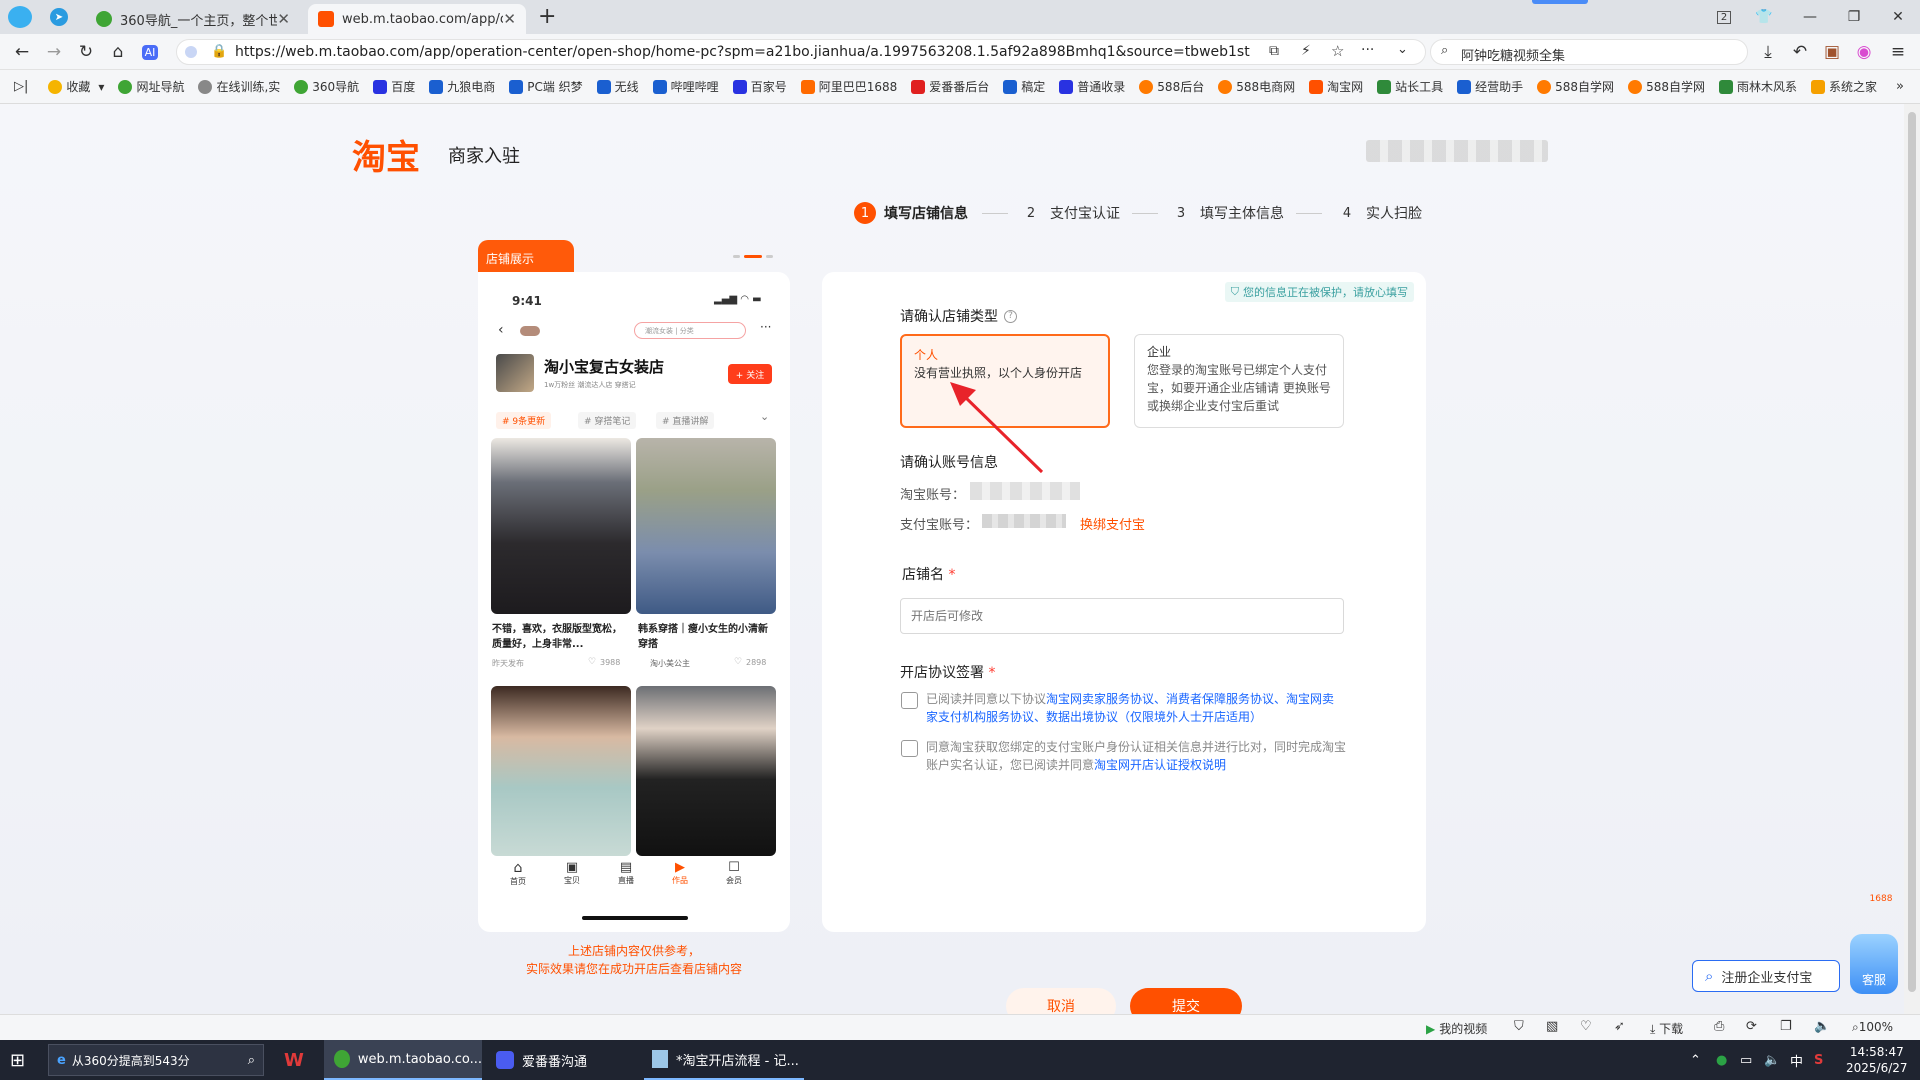 This screenshot has height=1080, width=1920. Describe the element at coordinates (547, 16) in the screenshot. I see `new-tab-button: +` at that location.